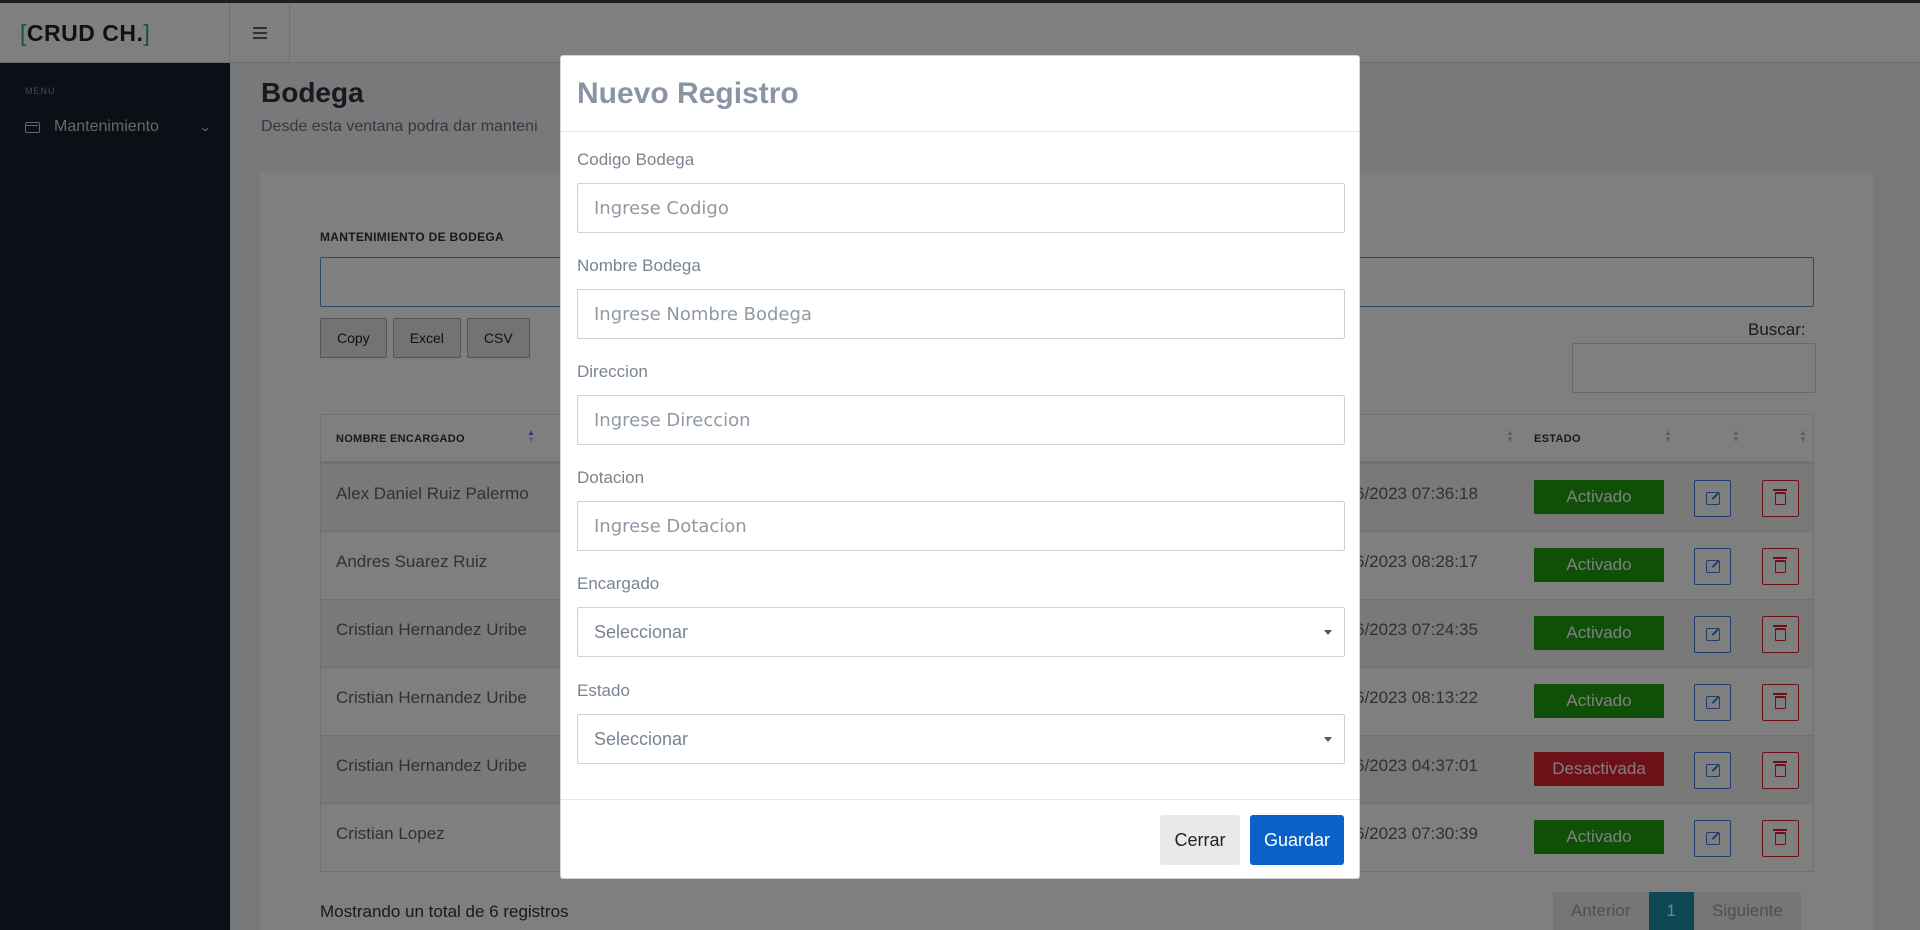 This screenshot has width=1920, height=930. Describe the element at coordinates (1297, 840) in the screenshot. I see `save-button: Guardar` at that location.